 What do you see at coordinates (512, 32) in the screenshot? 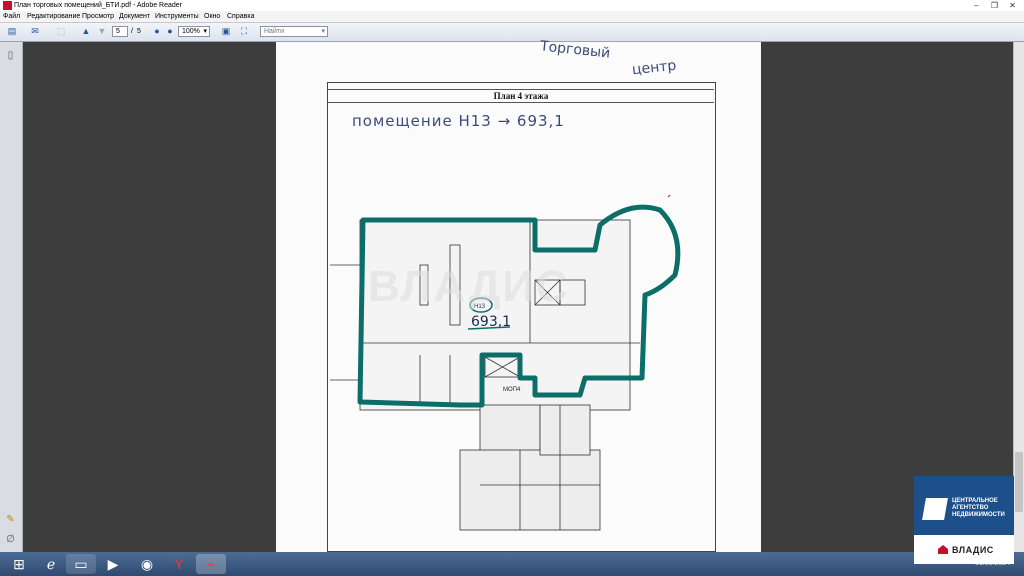
I see `toolbar: ▤ ✉ ⬚ ▲ ▼ 5 / 5 ● ● 100% ▾ ▣ ⛶ Найти ▾` at bounding box center [512, 32].